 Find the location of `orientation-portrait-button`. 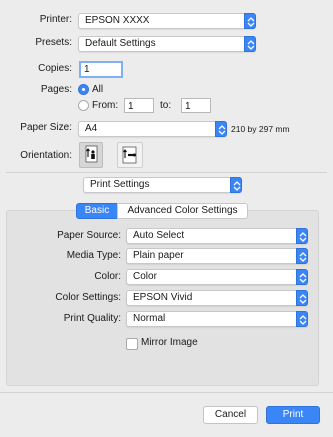

orientation-portrait-button is located at coordinates (91, 155).